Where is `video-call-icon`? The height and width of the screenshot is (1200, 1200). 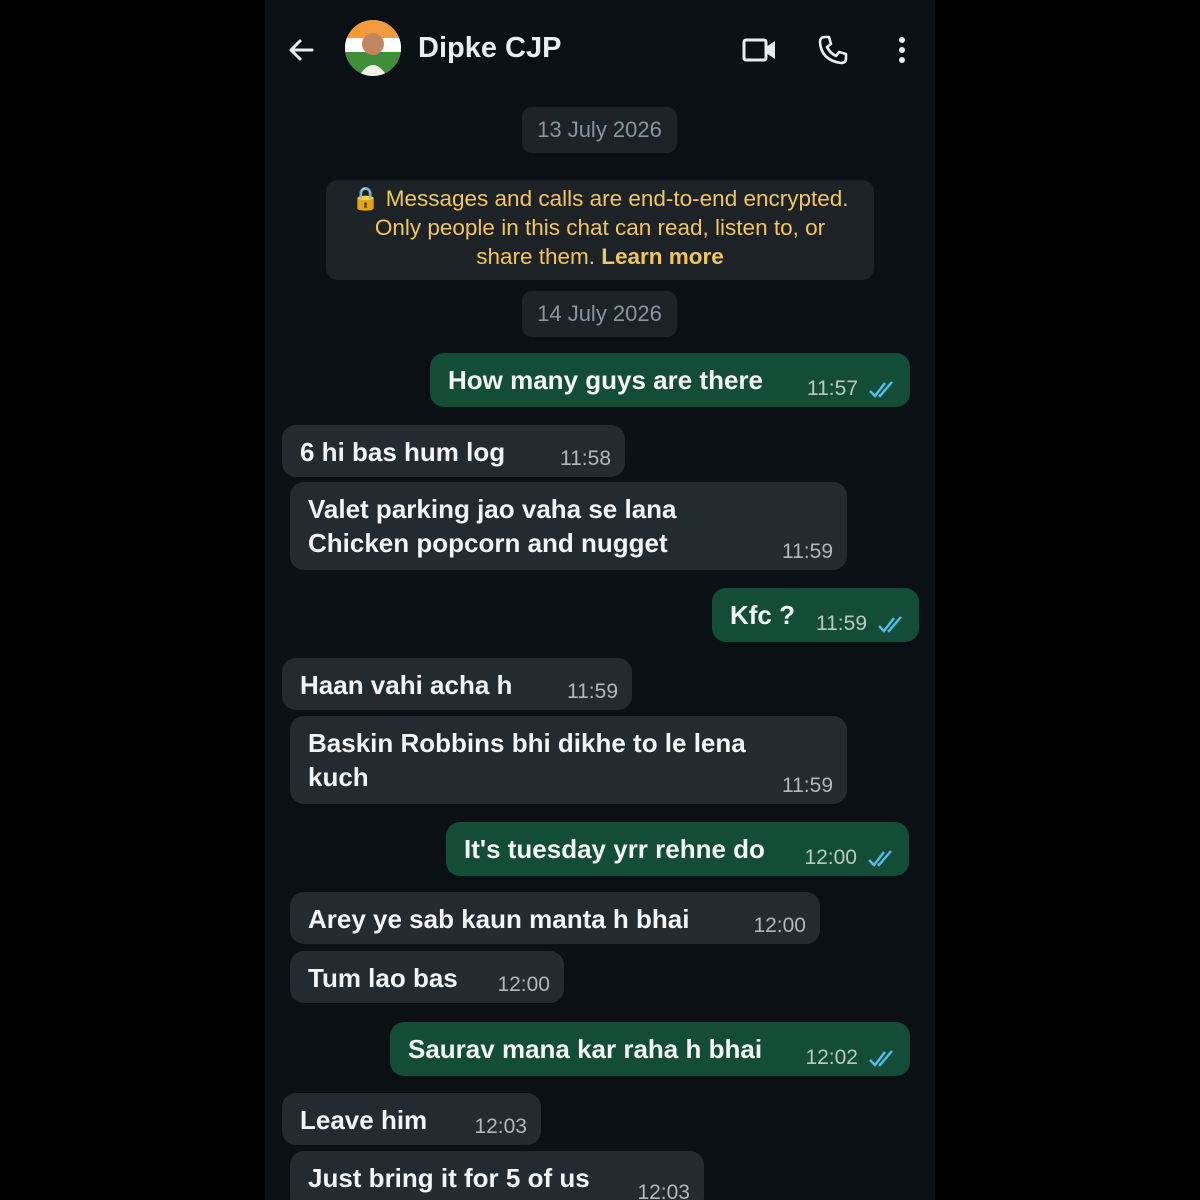
video-call-icon is located at coordinates (760, 50).